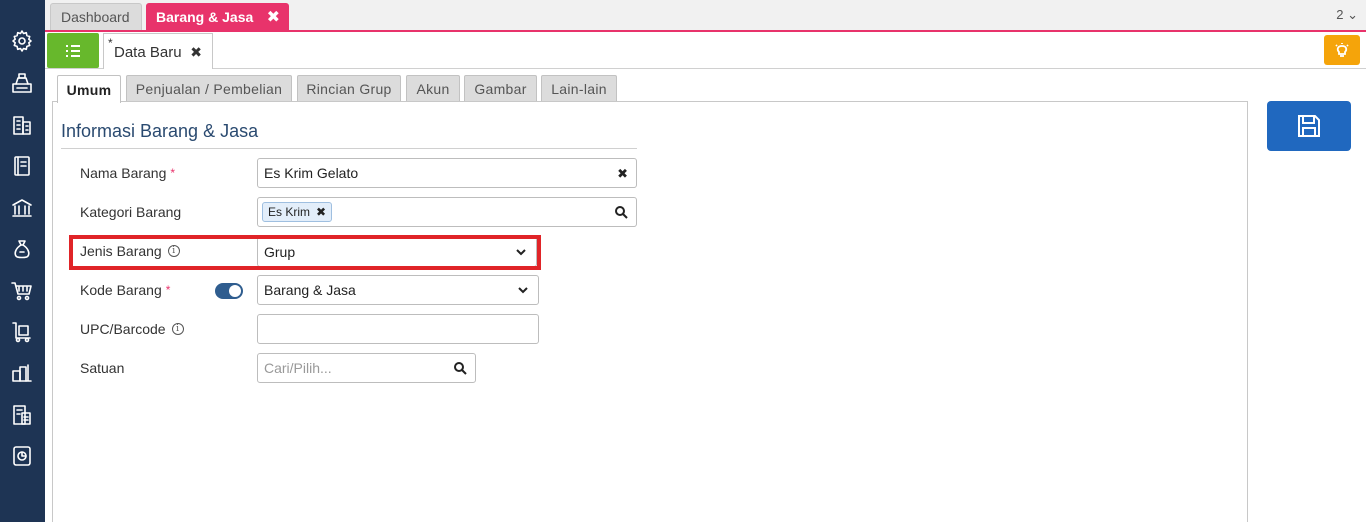 The image size is (1366, 522). I want to click on module-tab-bar: Dashboard Barang & Jasa ✖ 2 ⌄, so click(705, 15).